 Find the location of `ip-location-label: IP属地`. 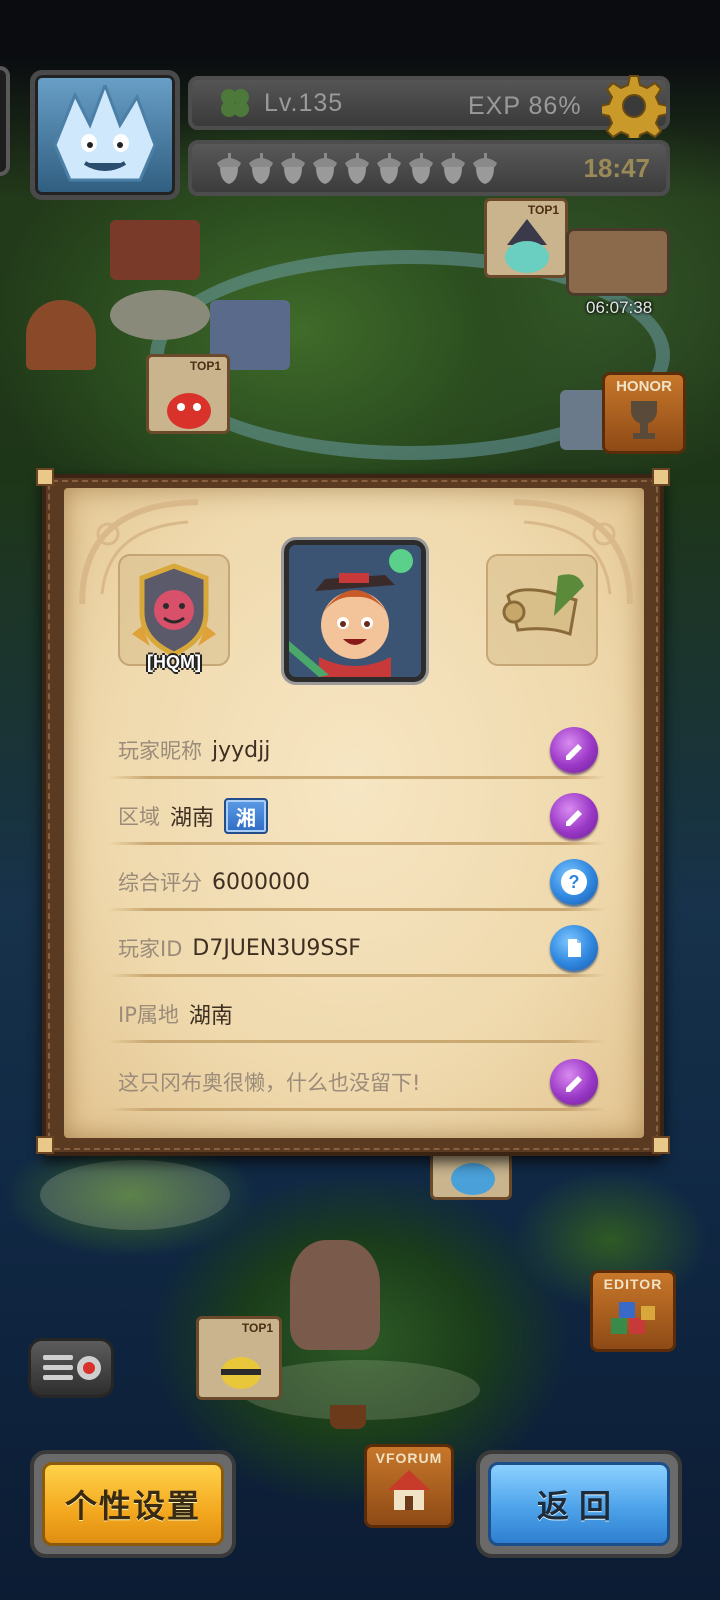

ip-location-label: IP属地 is located at coordinates (148, 1015).